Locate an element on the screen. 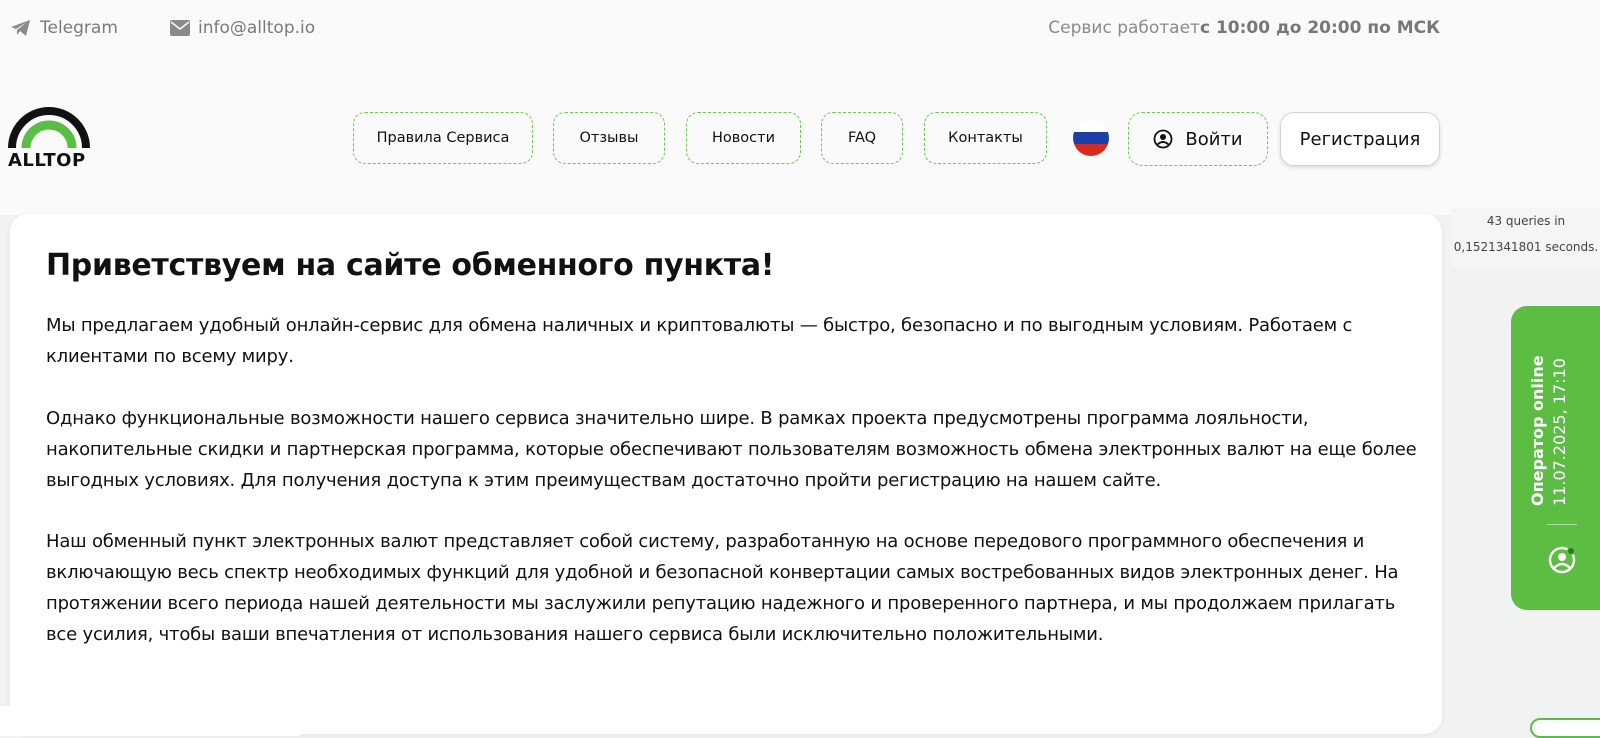 This screenshot has width=1600, height=738. alltop-logo: ALLTOP is located at coordinates (49, 138).